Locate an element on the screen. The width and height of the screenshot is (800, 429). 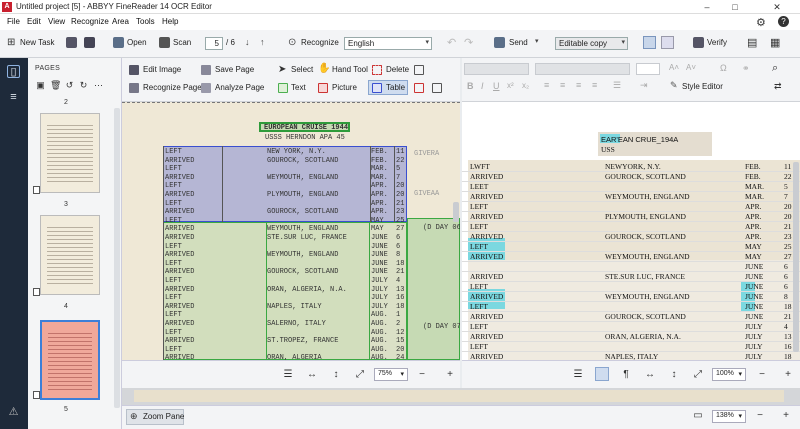
rotate-left-icon: ↺ is located at coordinates (69, 85).